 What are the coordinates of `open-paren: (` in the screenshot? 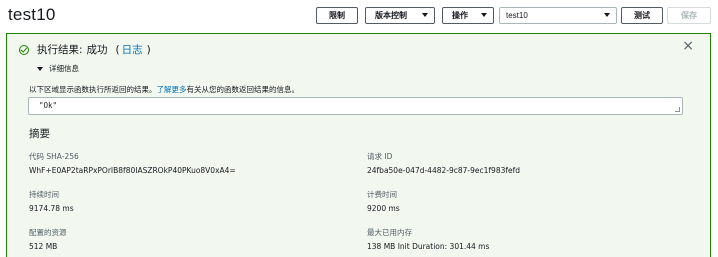 It's located at (117, 49).